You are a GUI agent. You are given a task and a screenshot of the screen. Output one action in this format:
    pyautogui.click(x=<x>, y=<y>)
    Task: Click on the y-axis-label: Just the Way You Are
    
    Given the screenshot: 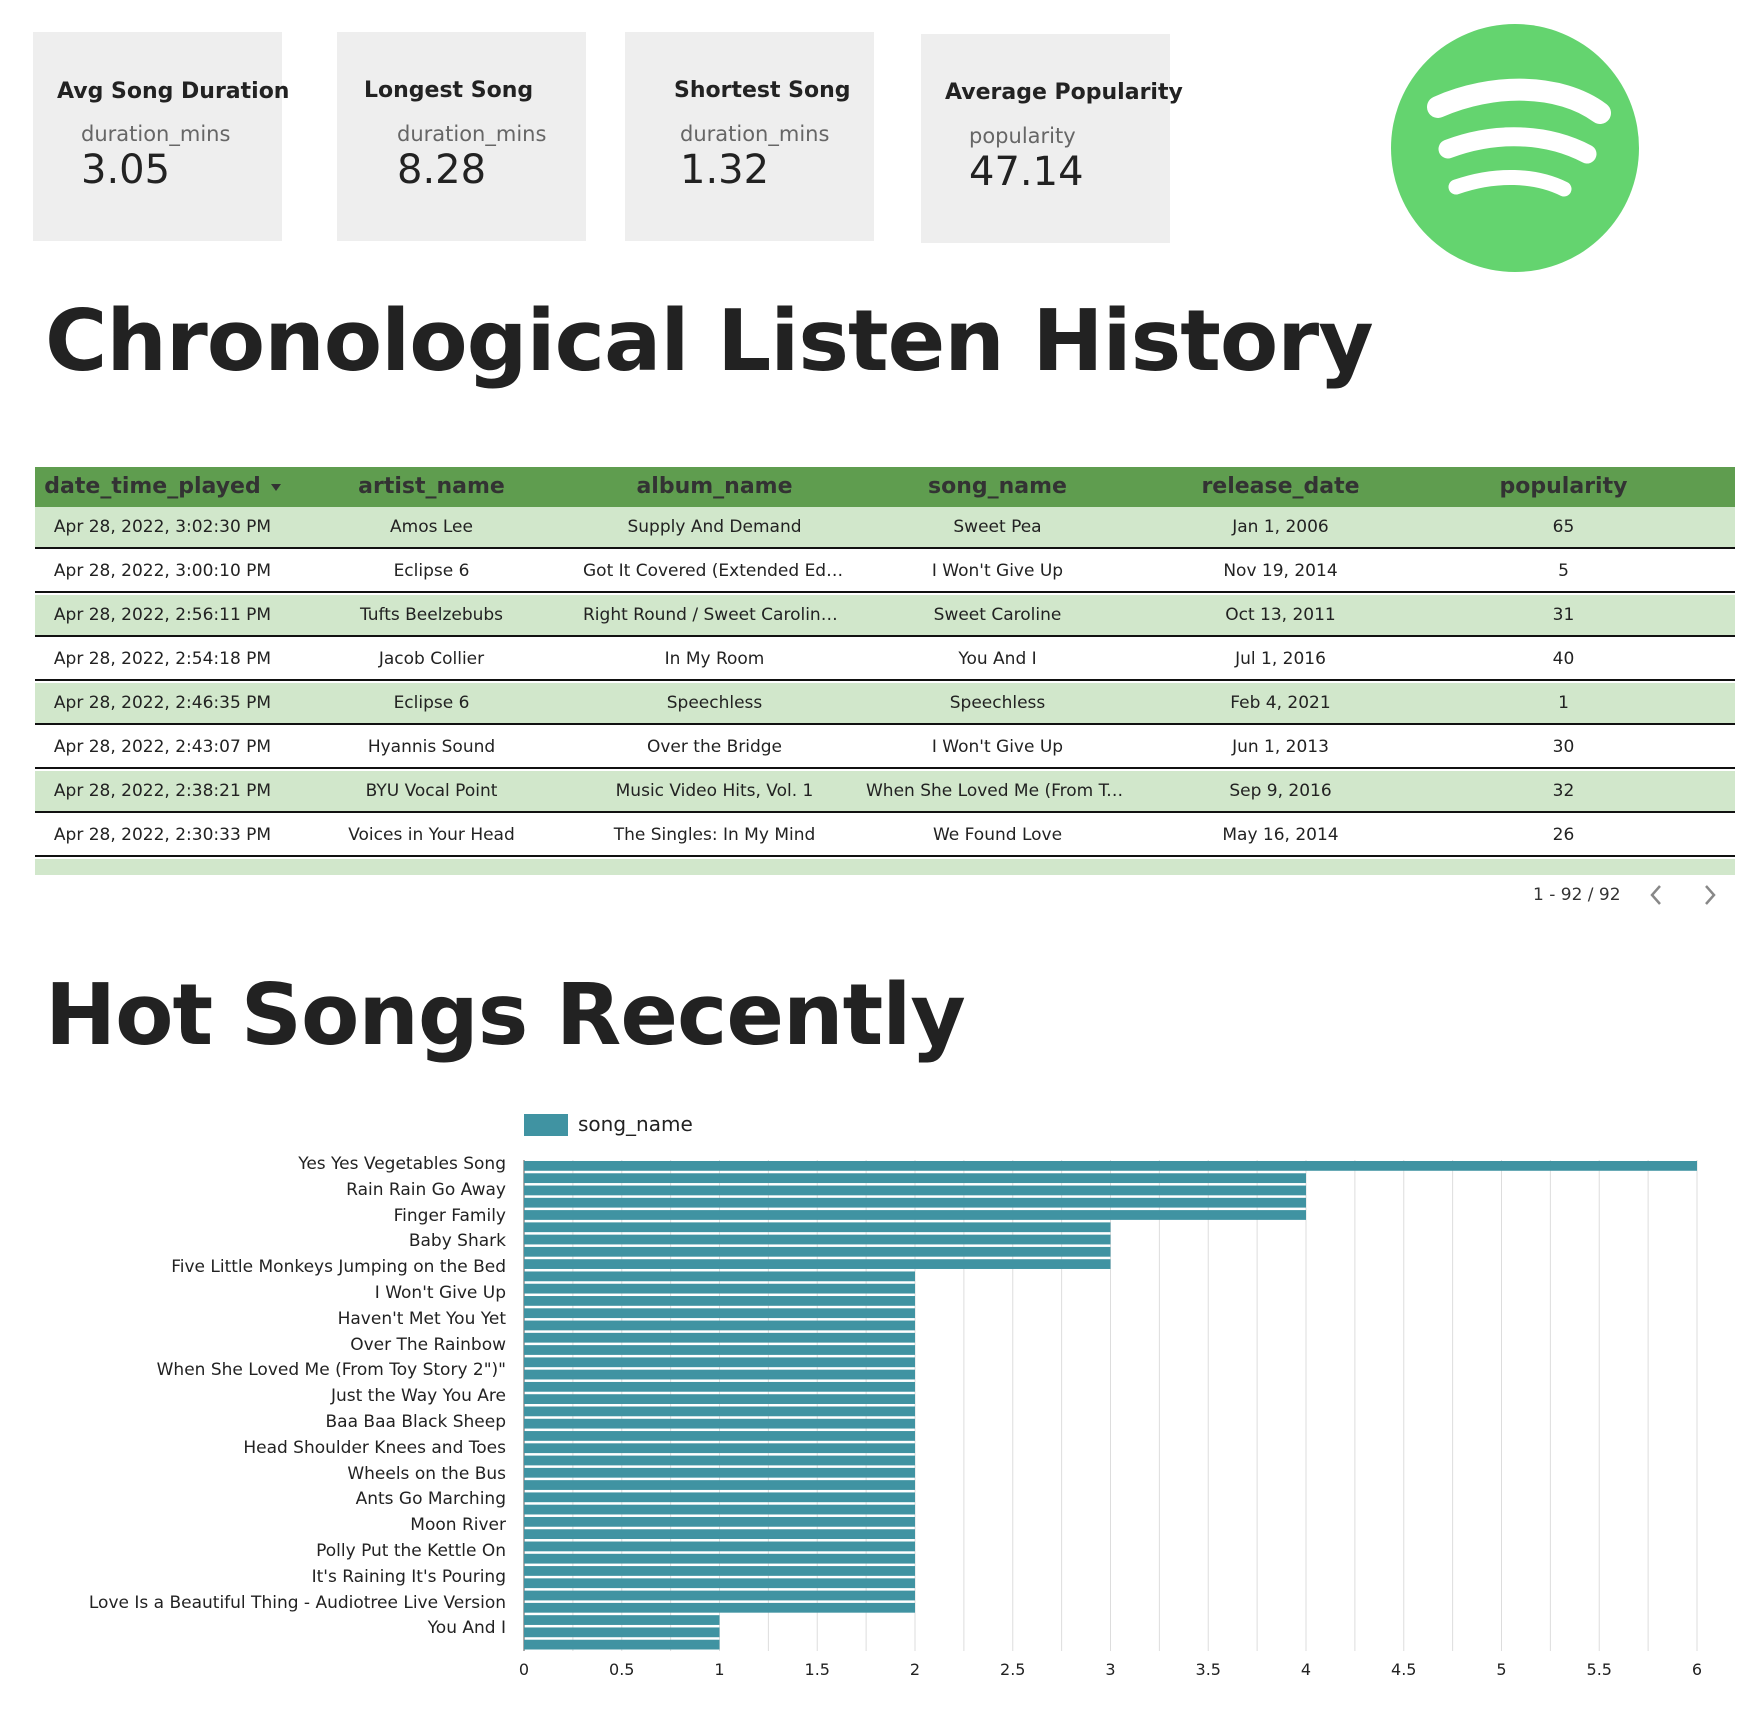 What is the action you would take?
    pyautogui.click(x=418, y=1396)
    